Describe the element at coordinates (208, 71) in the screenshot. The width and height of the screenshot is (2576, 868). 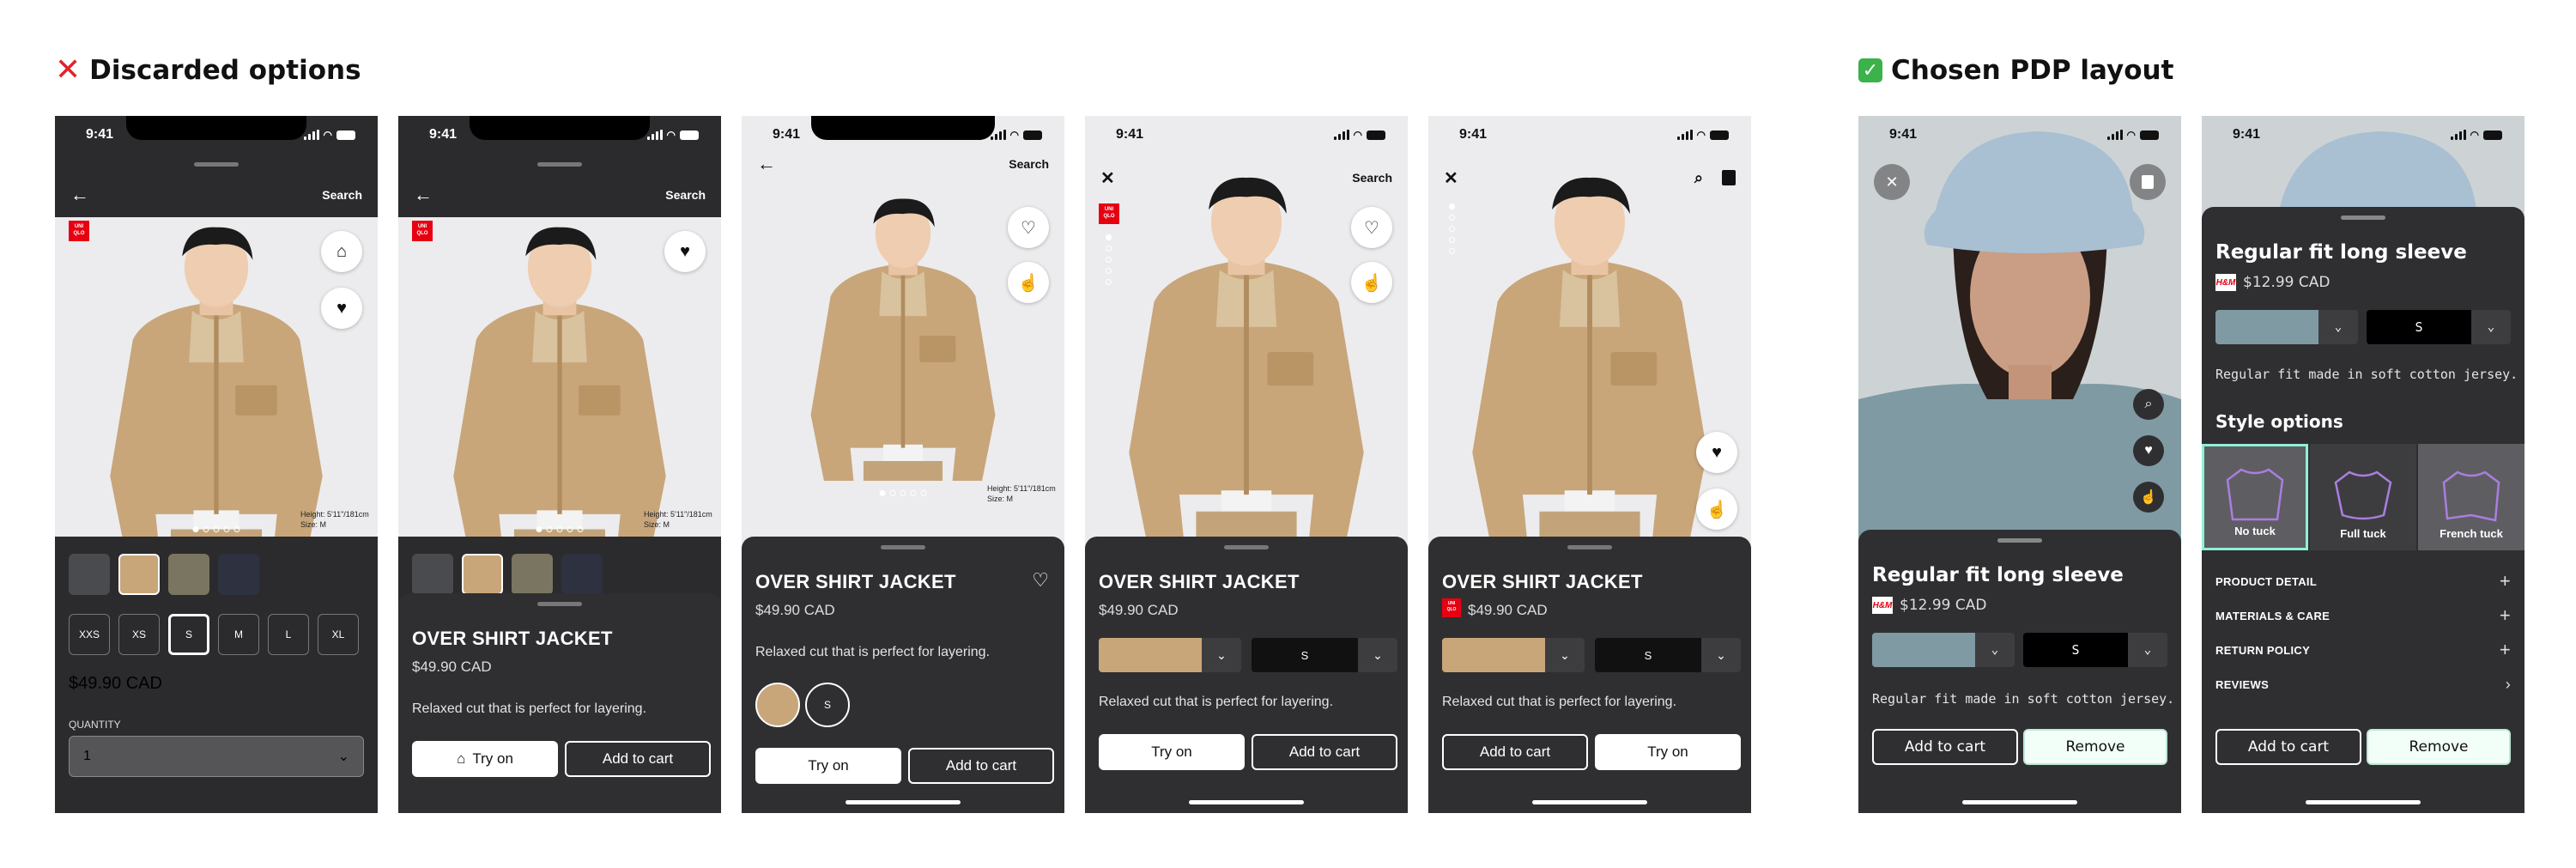
I see `discarded-options-heading: ✕ Discarded options` at that location.